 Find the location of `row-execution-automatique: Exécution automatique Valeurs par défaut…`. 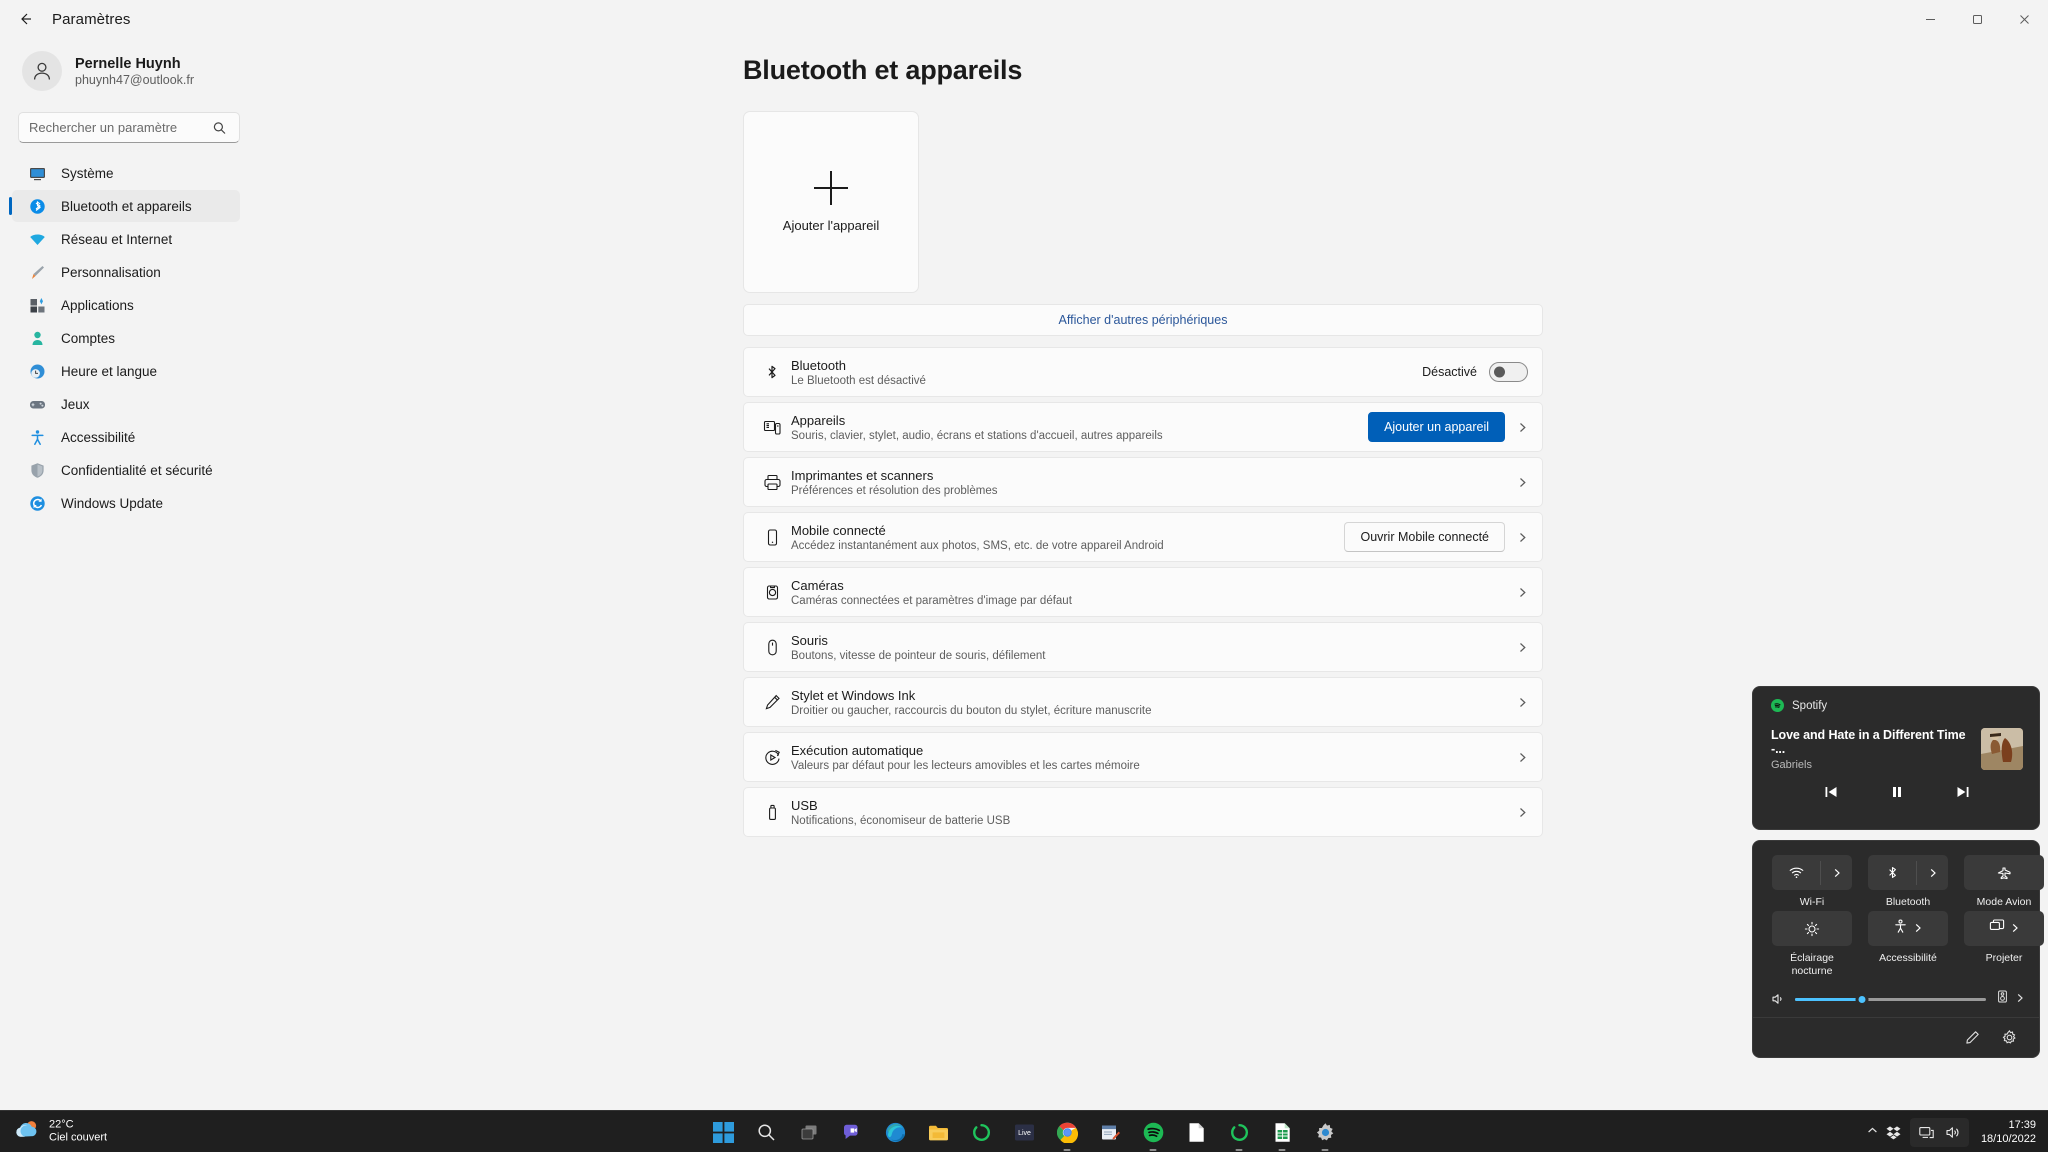

row-execution-automatique: Exécution automatique Valeurs par défaut… is located at coordinates (1143, 757).